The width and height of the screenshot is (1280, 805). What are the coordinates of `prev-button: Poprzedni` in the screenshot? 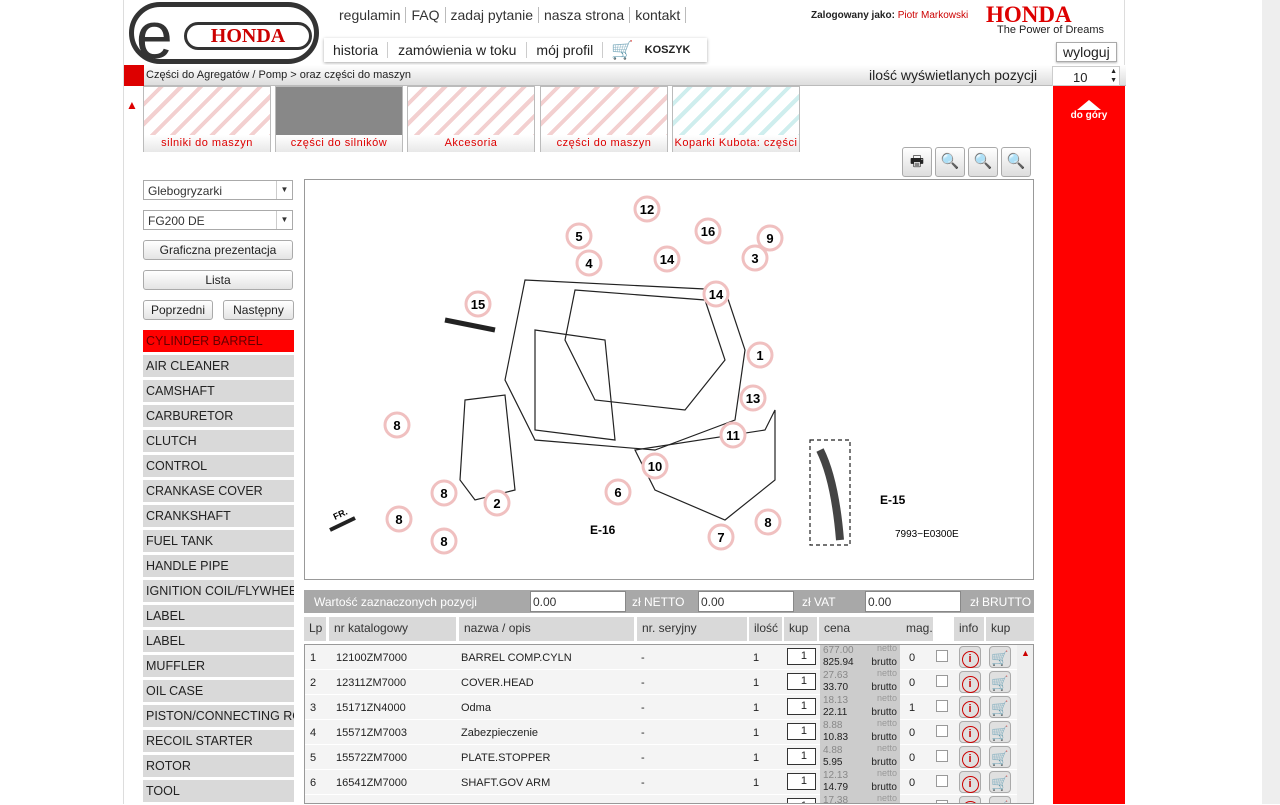 It's located at (178, 310).